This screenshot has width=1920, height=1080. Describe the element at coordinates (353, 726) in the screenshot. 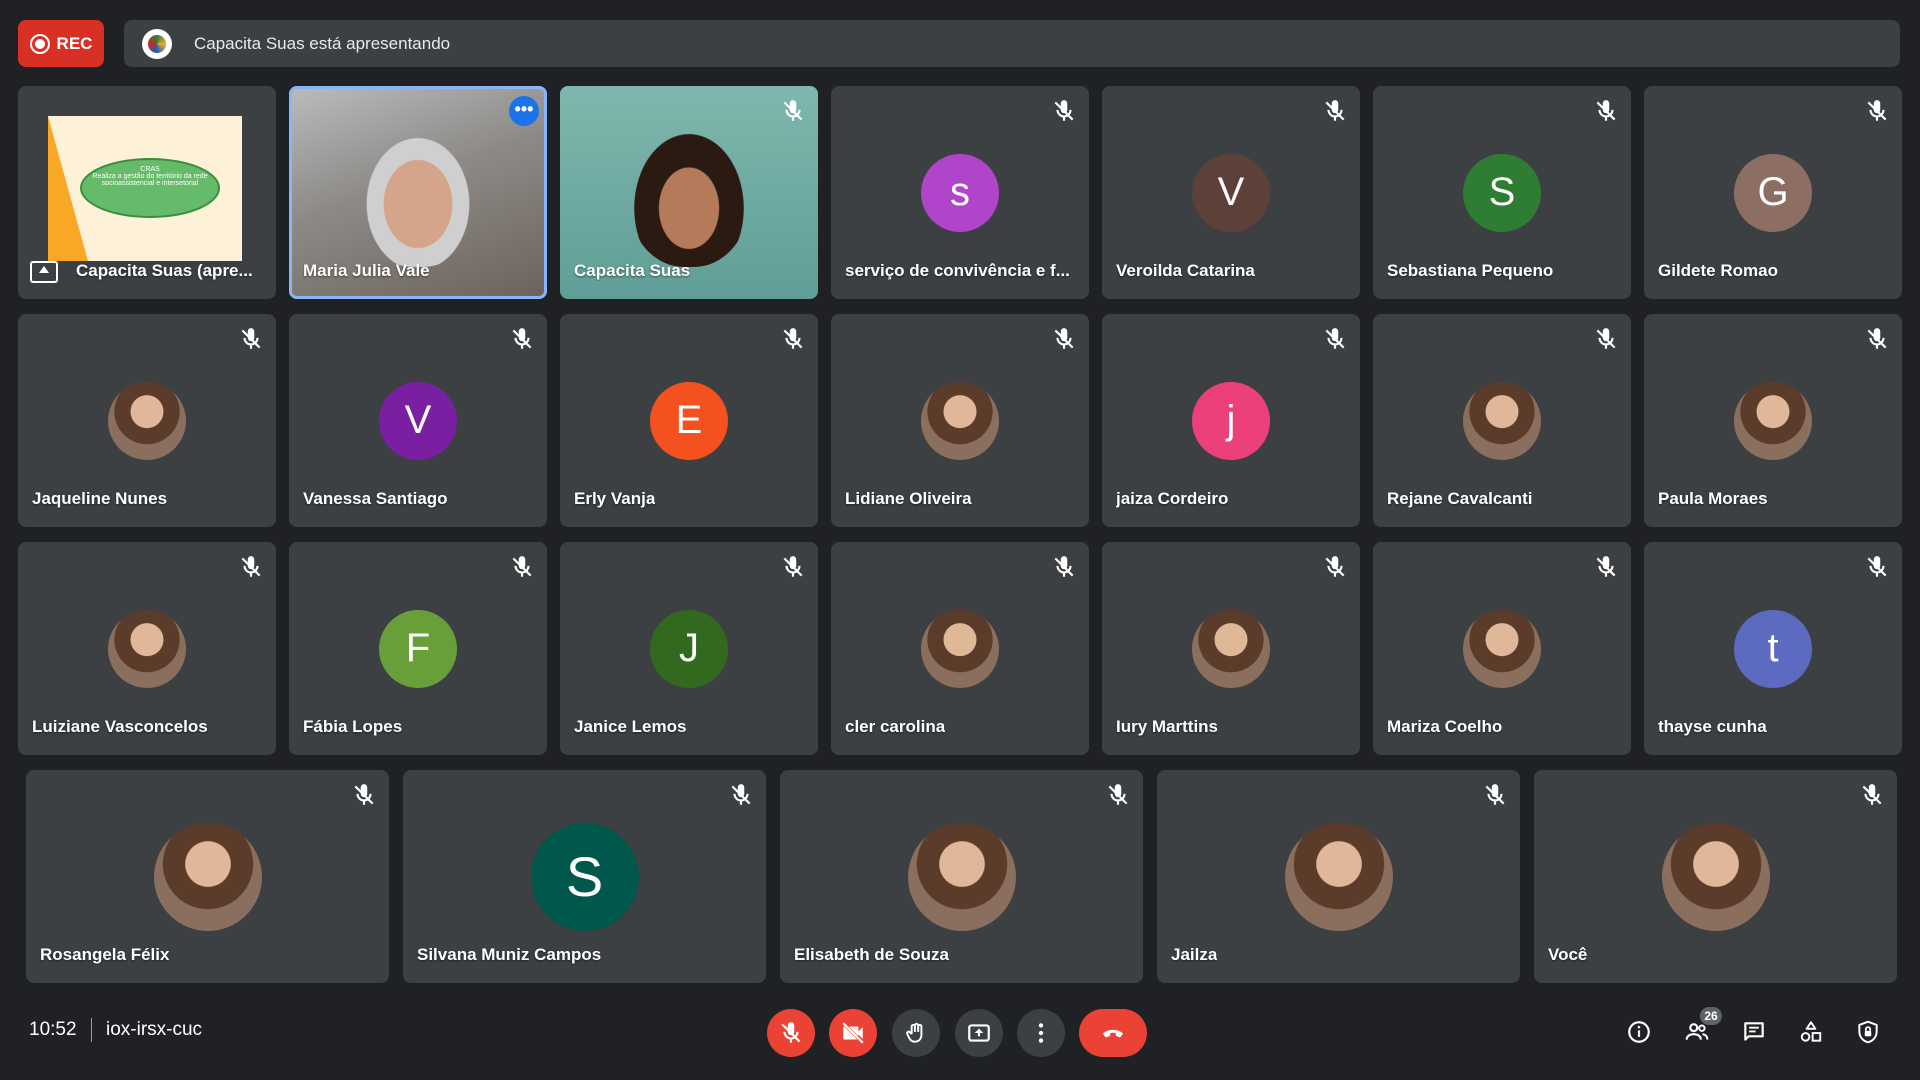

I see `participant-name: Fábia Lopes` at that location.